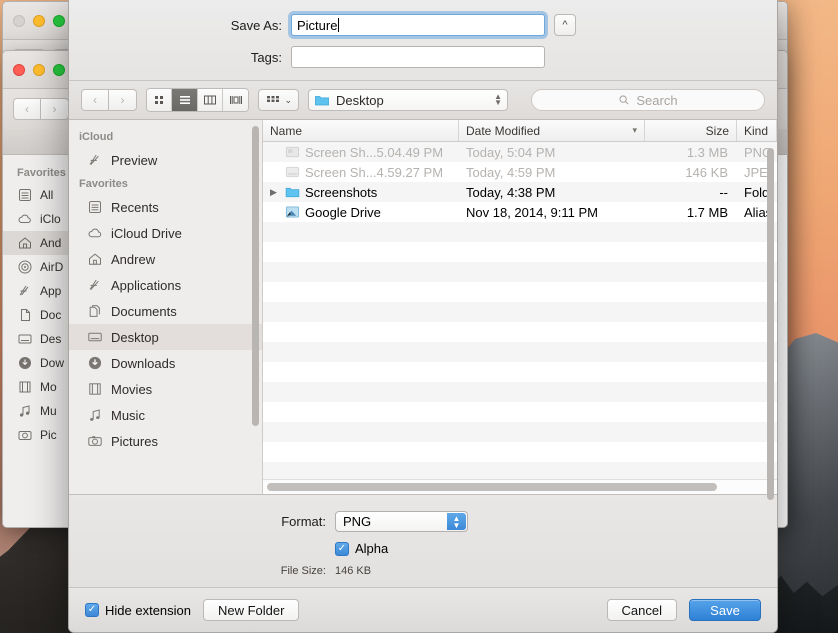 The height and width of the screenshot is (633, 838). What do you see at coordinates (51, 339) in the screenshot?
I see `sidebar-item-label: Des` at bounding box center [51, 339].